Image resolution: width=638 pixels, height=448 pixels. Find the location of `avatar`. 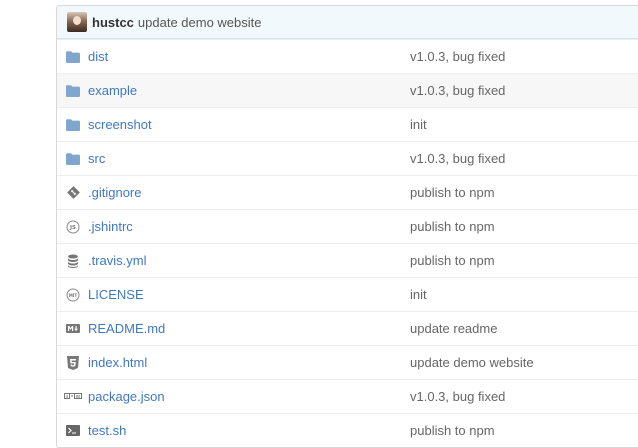

avatar is located at coordinates (77, 22).